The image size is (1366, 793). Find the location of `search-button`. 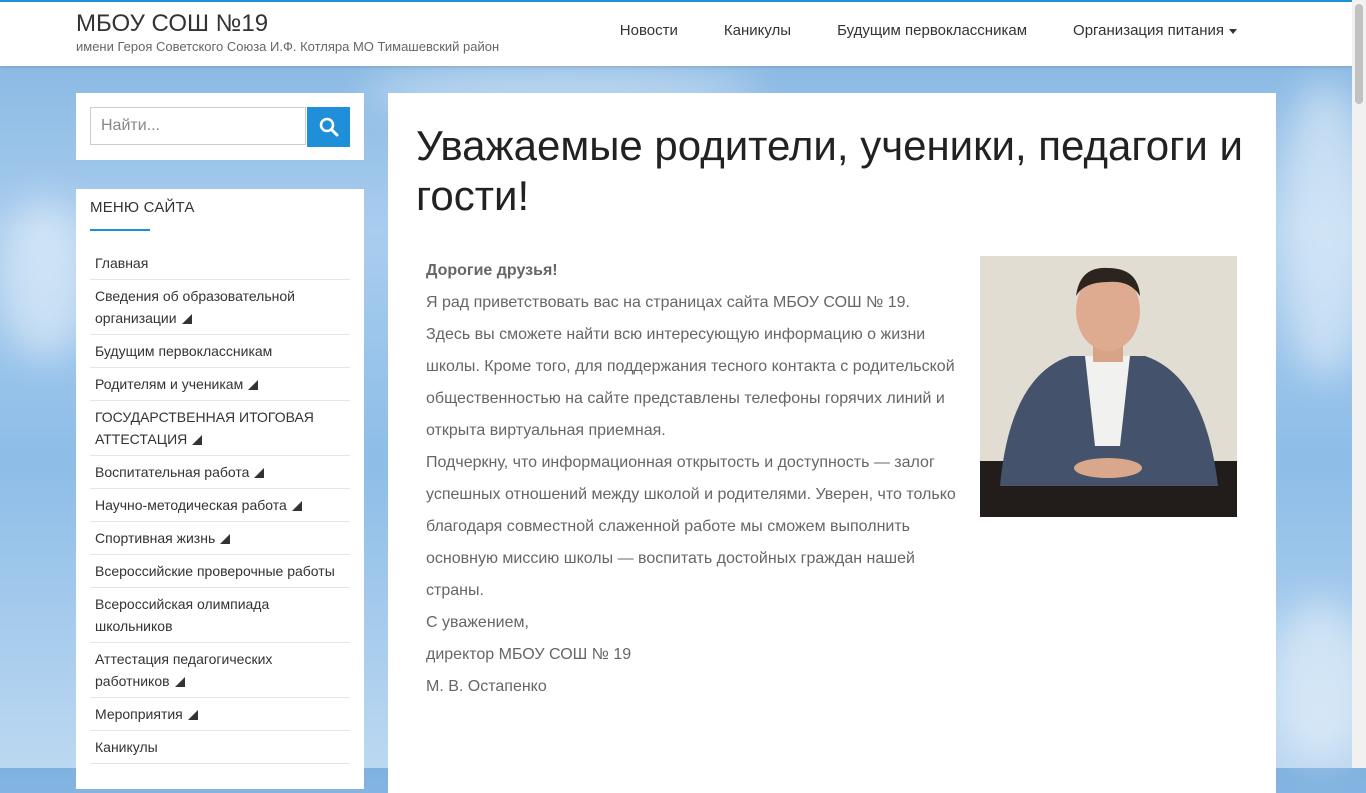

search-button is located at coordinates (328, 127).